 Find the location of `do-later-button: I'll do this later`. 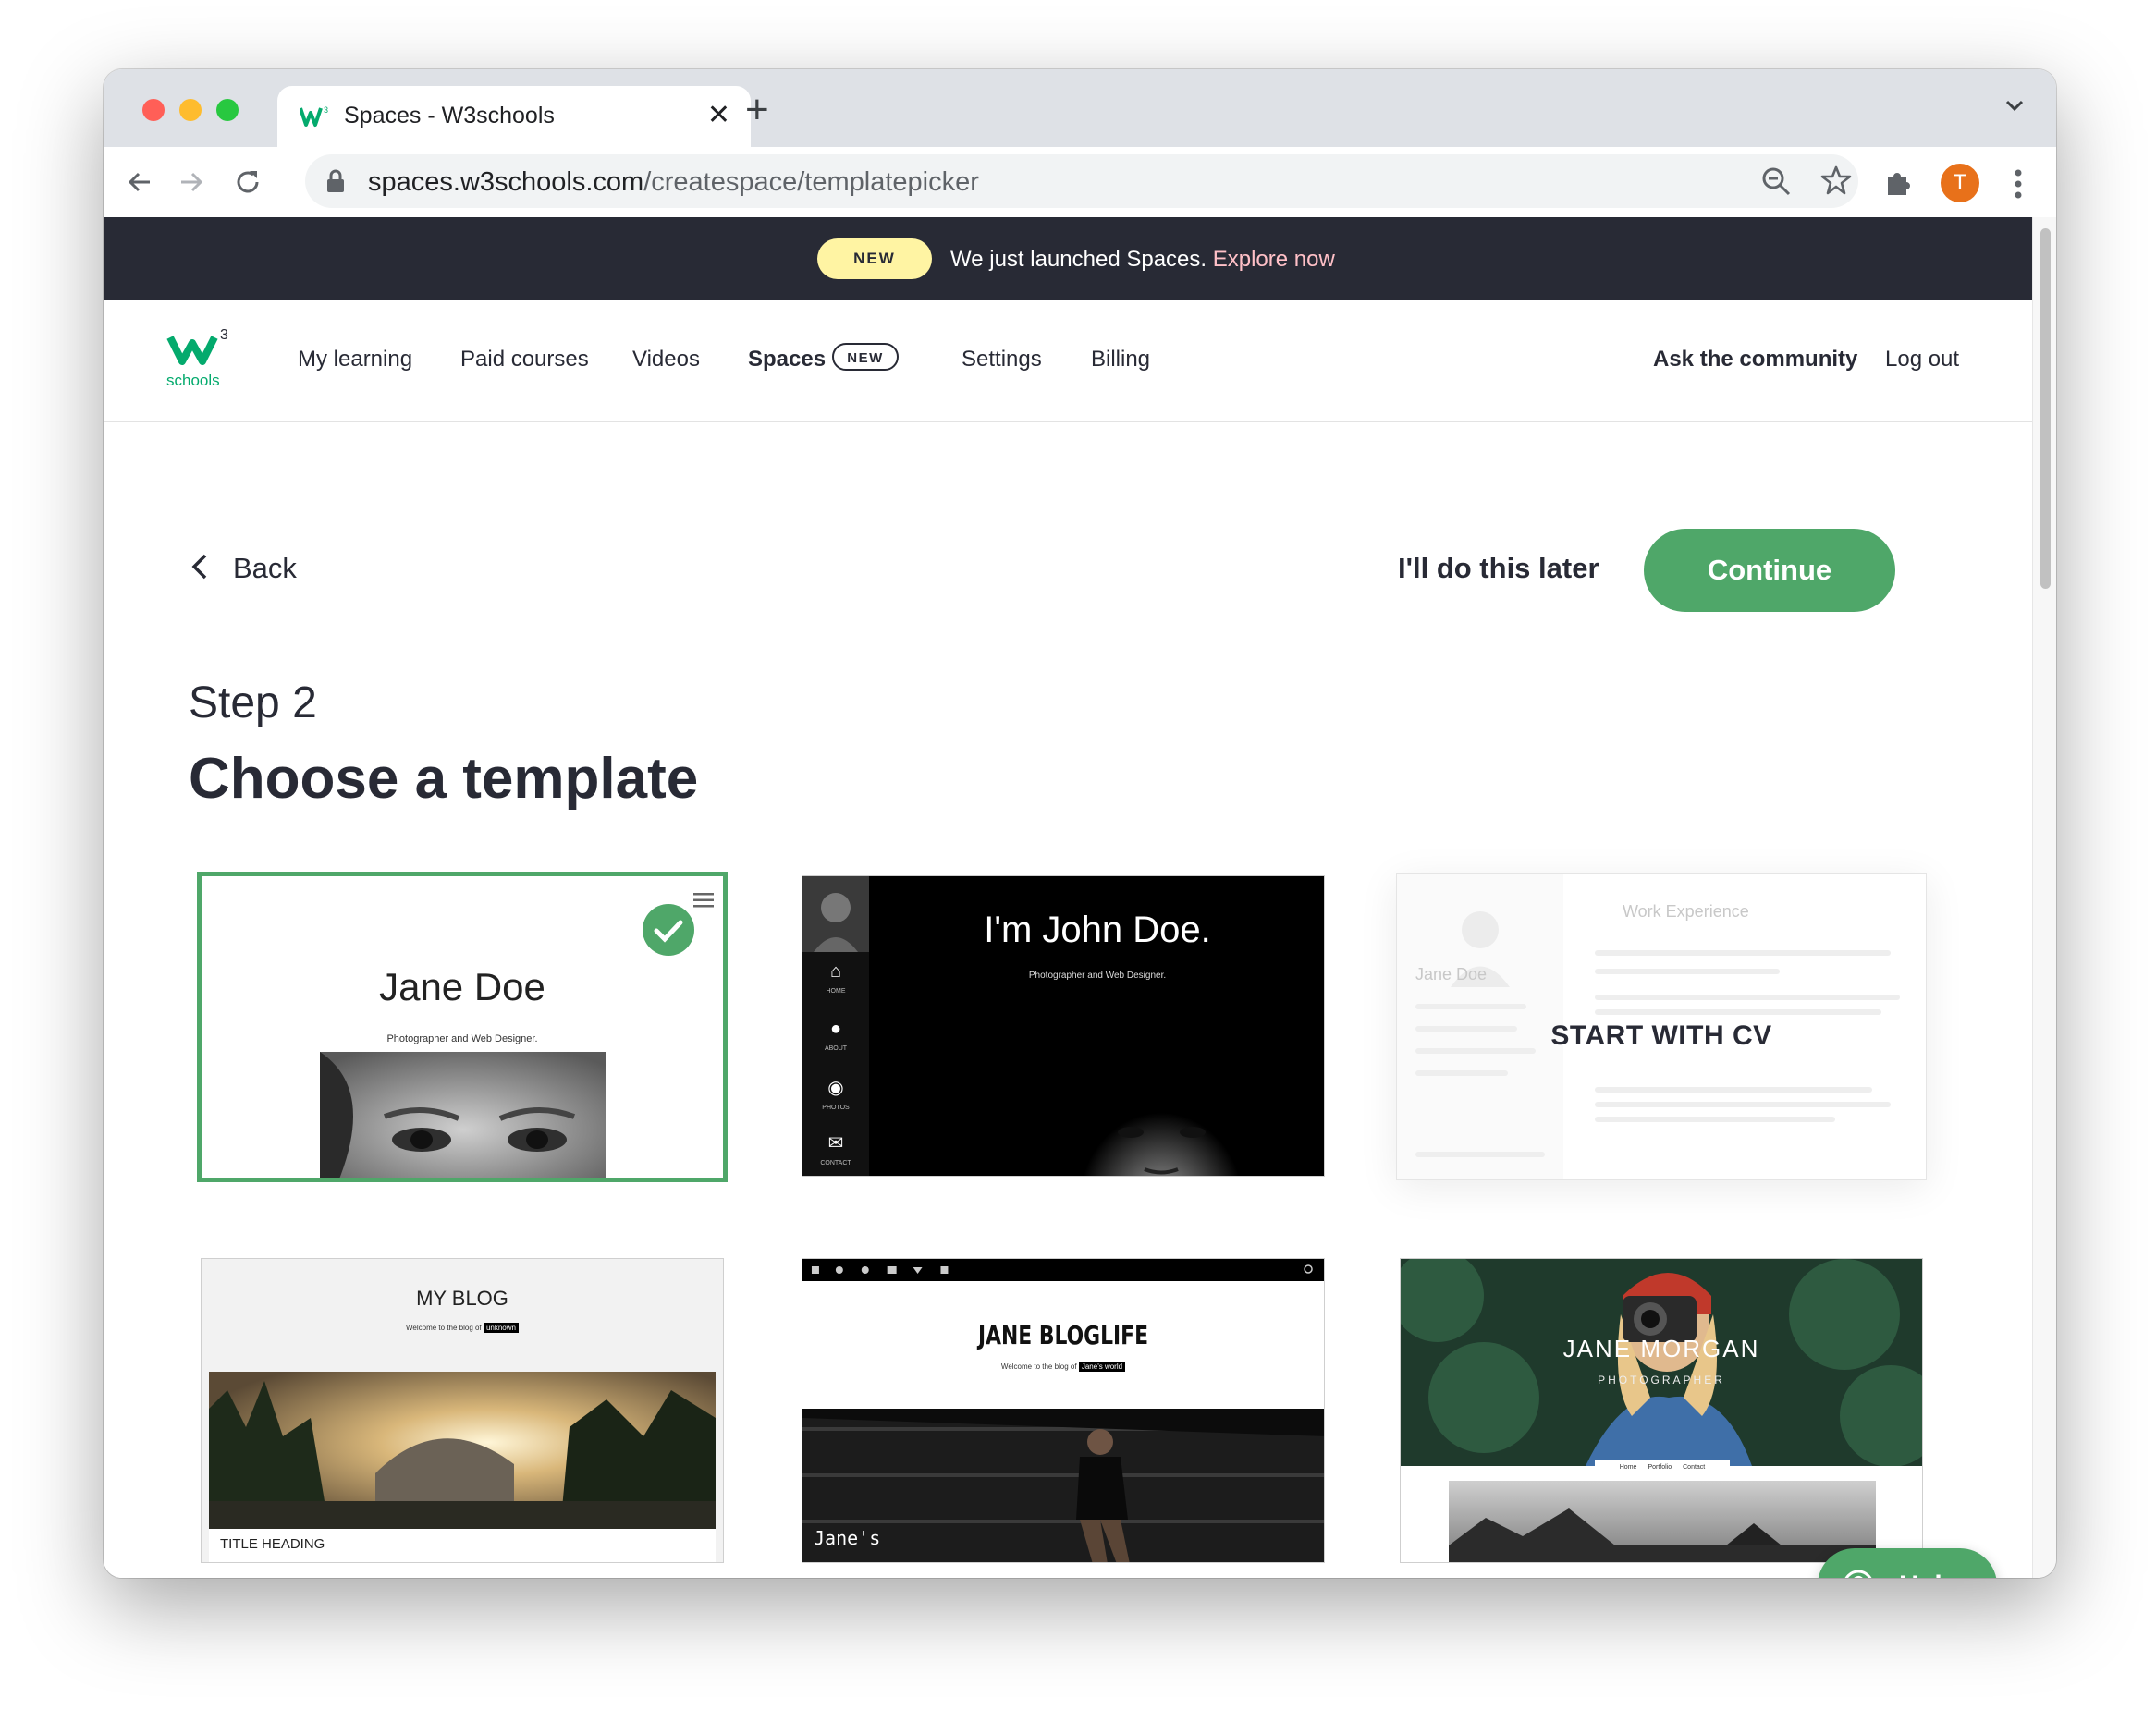

do-later-button: I'll do this later is located at coordinates (1499, 568).